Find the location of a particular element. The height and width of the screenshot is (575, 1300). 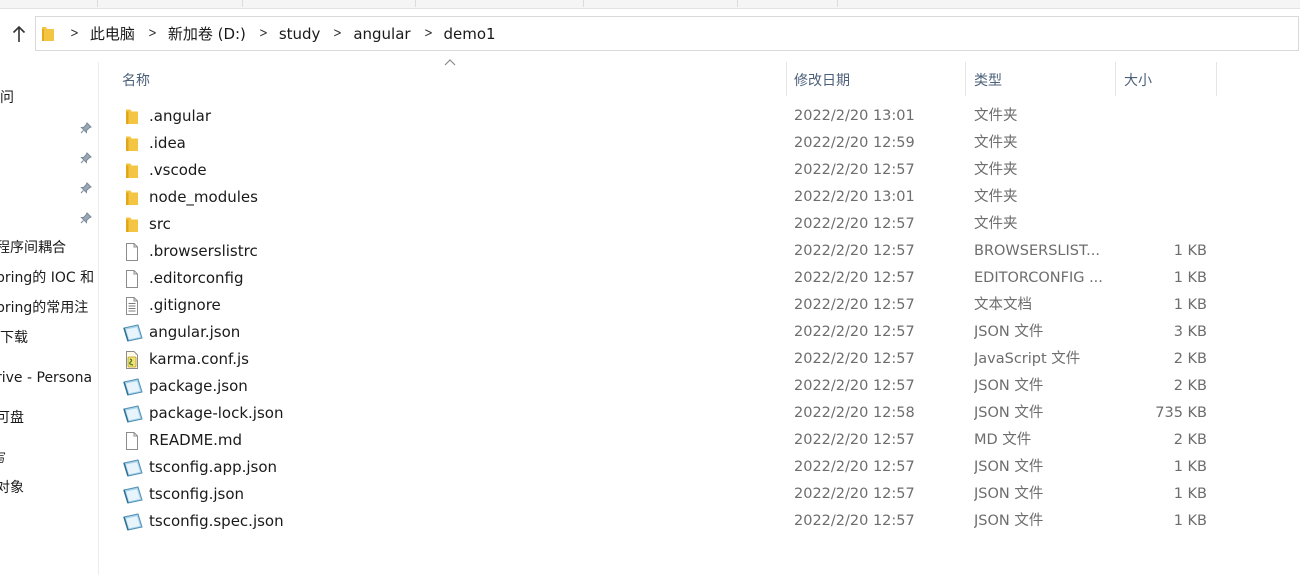

file-name: node_modules is located at coordinates (203, 197).